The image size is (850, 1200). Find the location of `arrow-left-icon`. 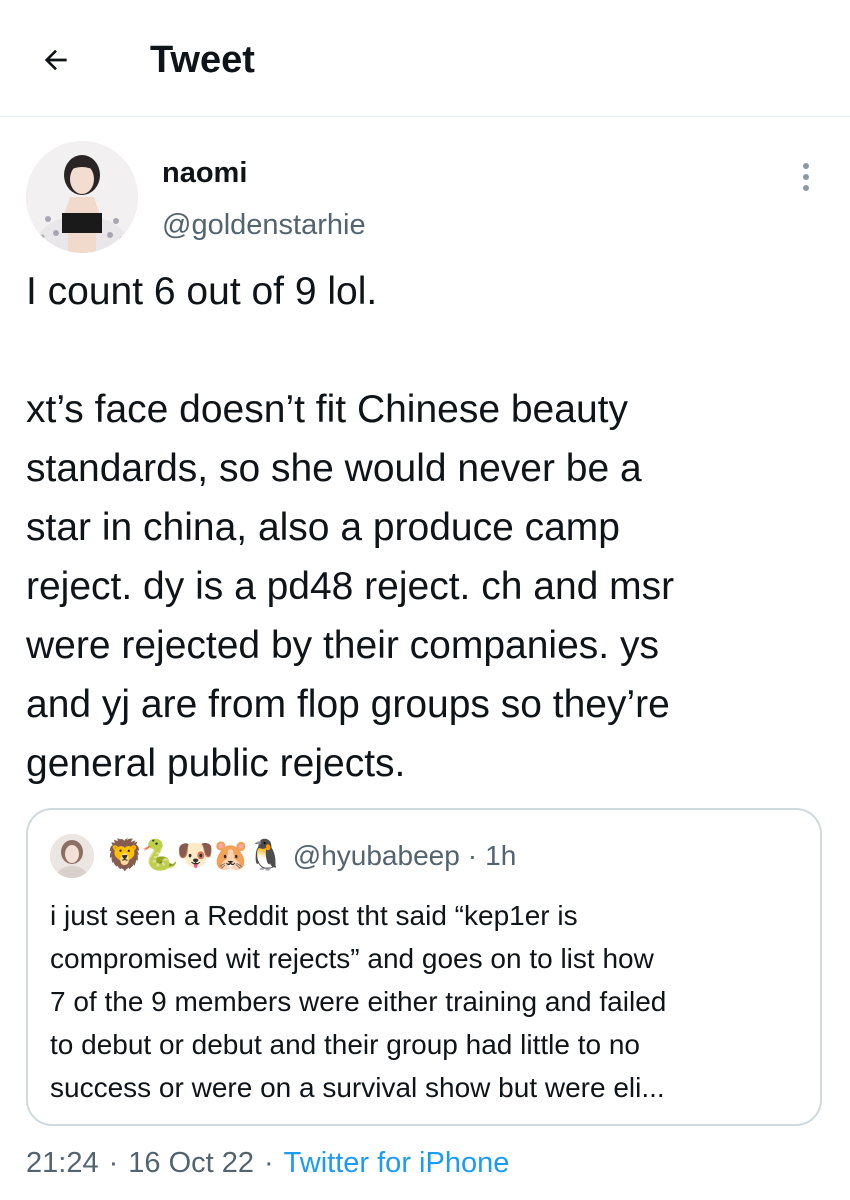

arrow-left-icon is located at coordinates (55, 60).